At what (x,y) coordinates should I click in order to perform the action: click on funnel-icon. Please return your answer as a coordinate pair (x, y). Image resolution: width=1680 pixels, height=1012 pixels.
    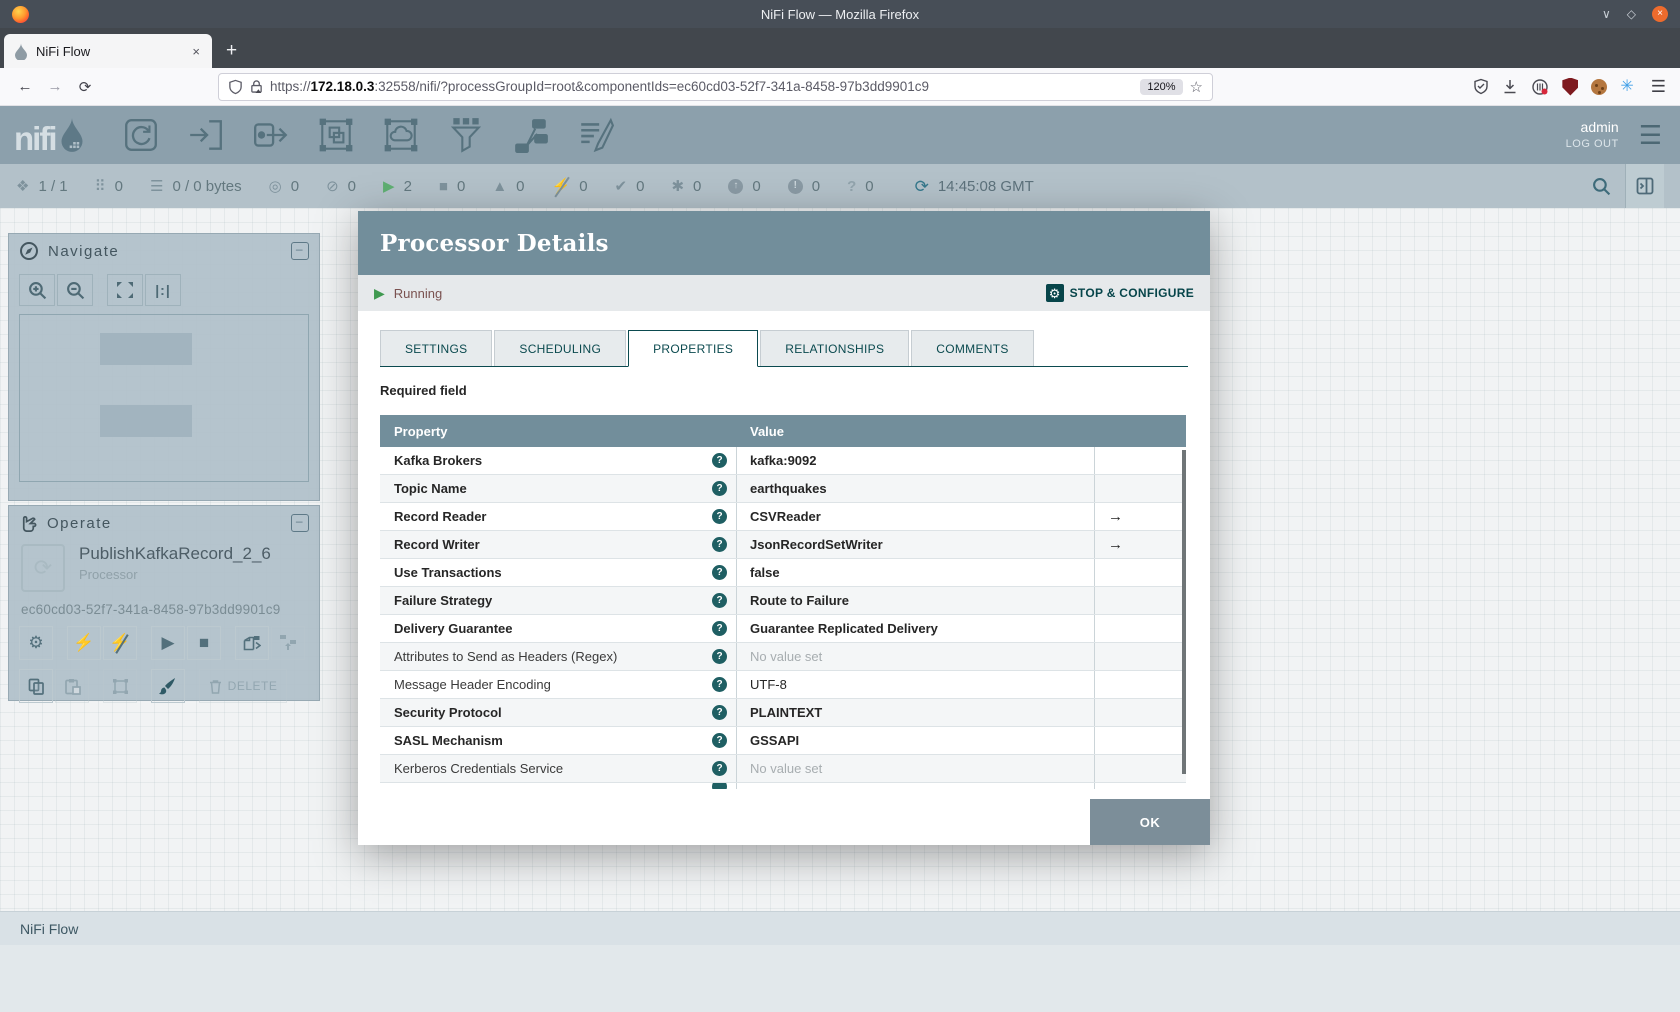
    Looking at the image, I should click on (466, 135).